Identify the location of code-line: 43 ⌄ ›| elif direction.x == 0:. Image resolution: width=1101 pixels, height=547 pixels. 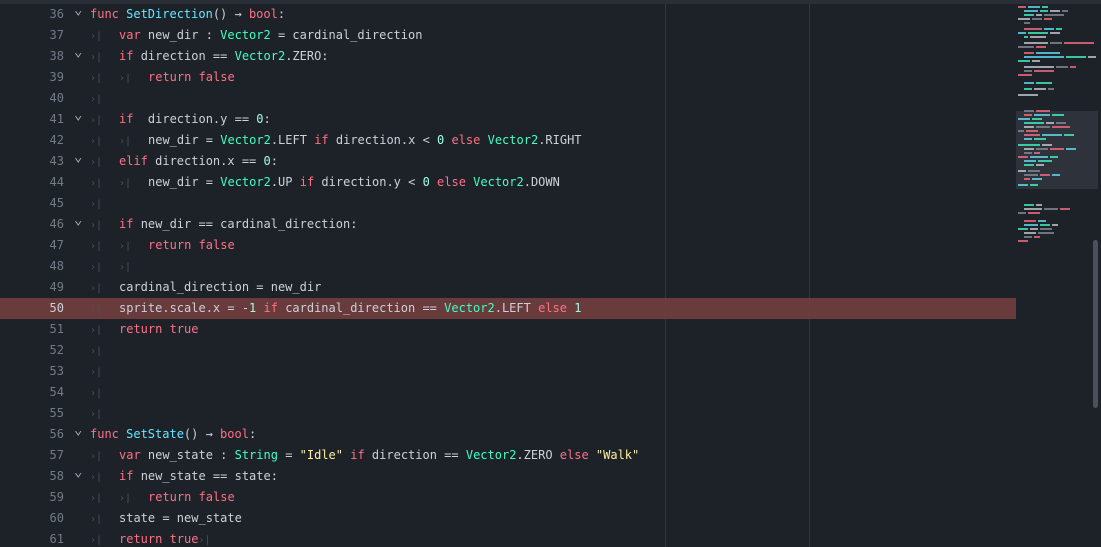
(508, 161).